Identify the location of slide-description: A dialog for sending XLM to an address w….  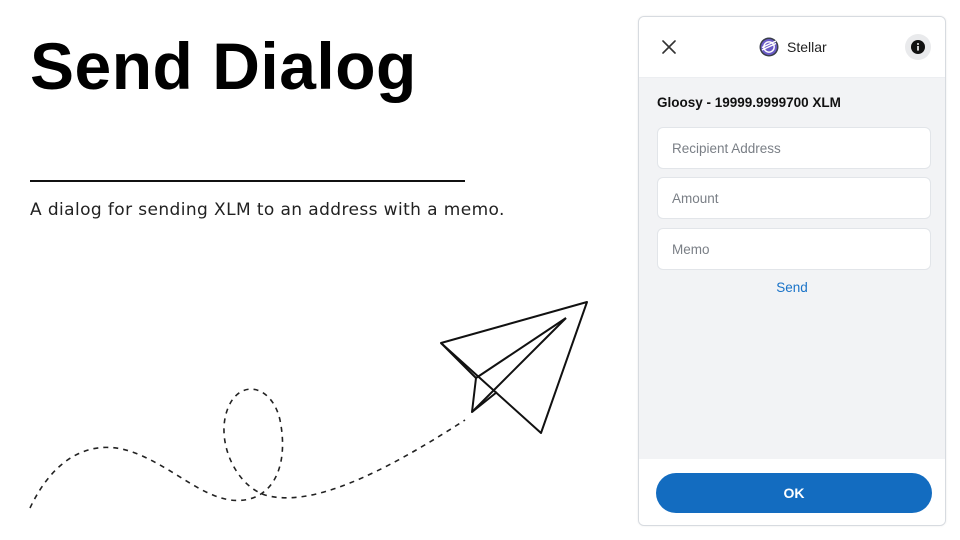
(267, 210).